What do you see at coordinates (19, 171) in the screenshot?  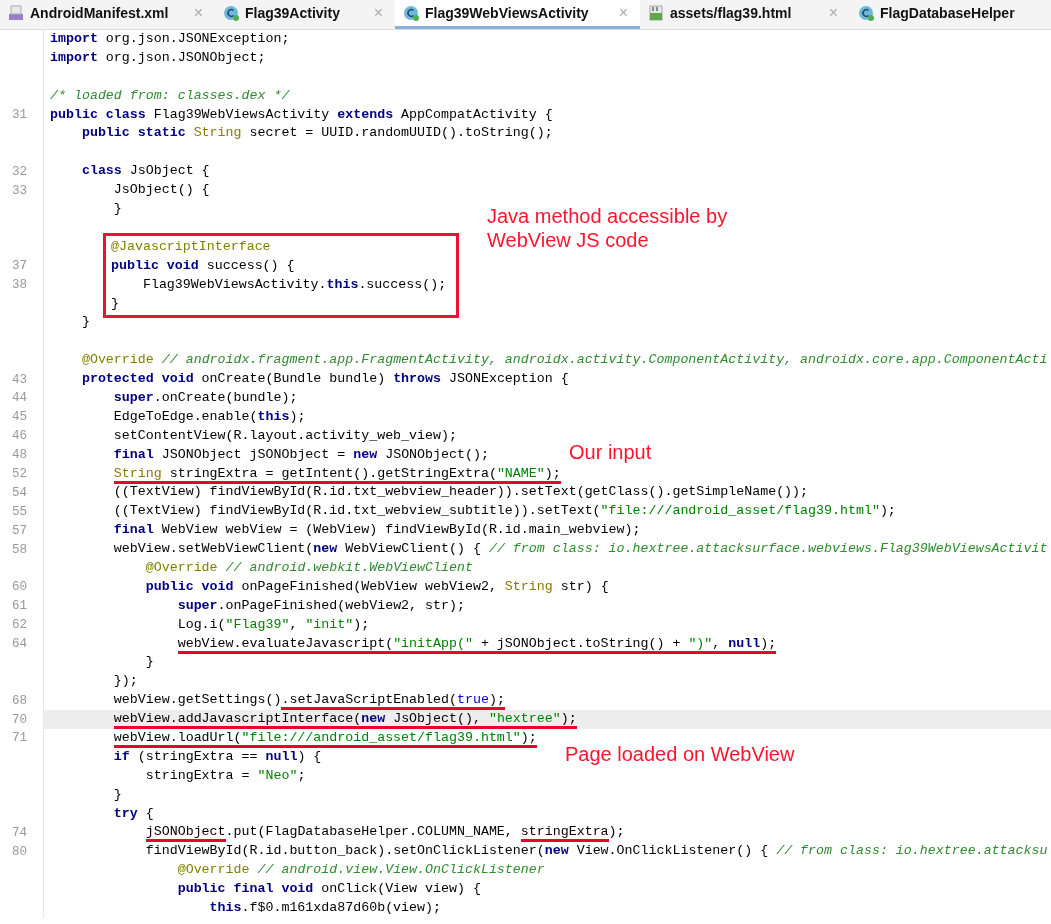 I see `line-number: 32` at bounding box center [19, 171].